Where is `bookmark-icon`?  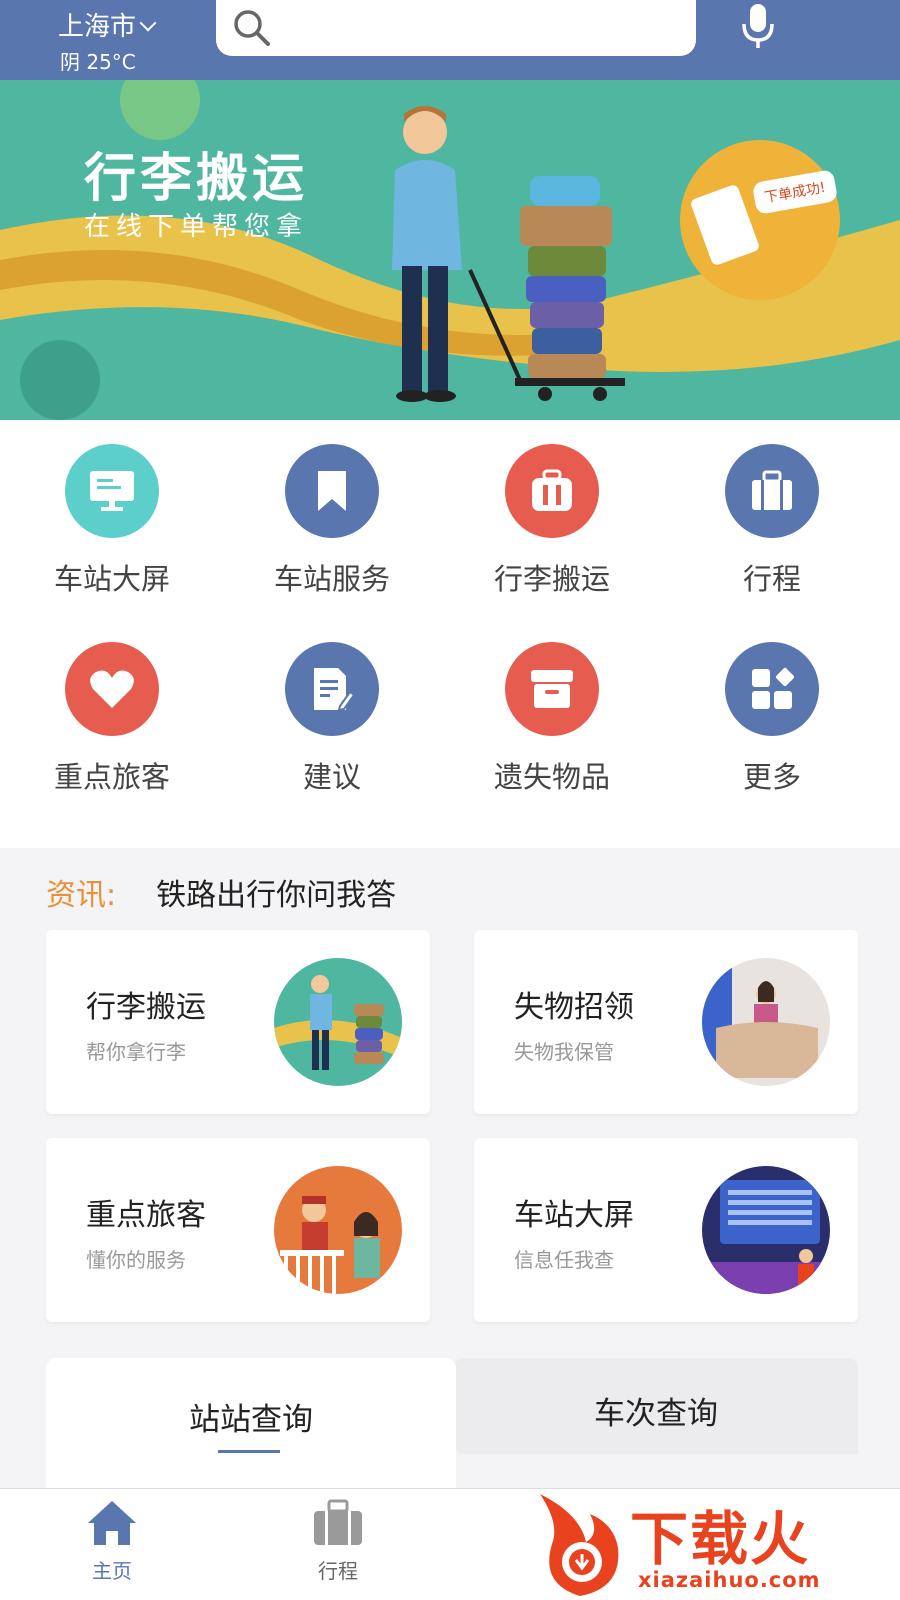 bookmark-icon is located at coordinates (332, 491).